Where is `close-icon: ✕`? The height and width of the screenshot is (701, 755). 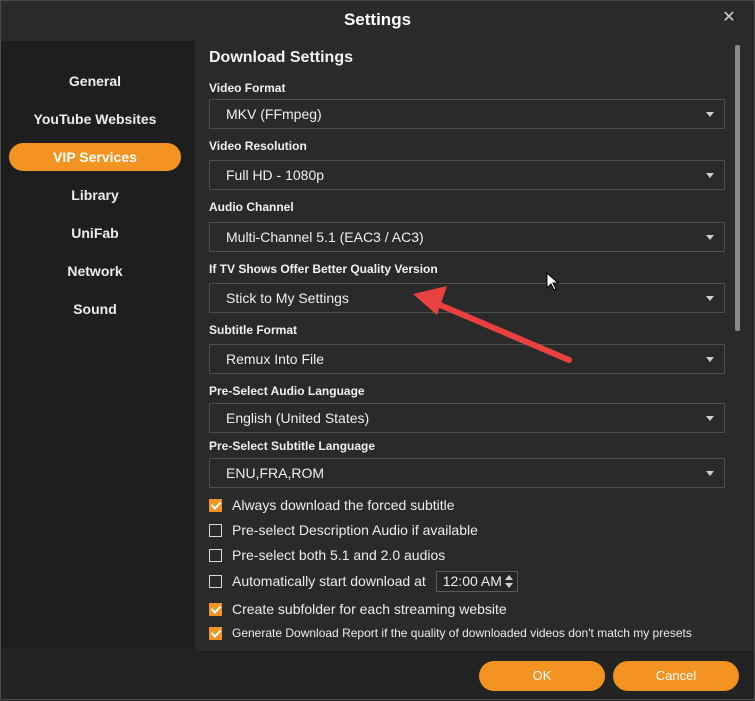 close-icon: ✕ is located at coordinates (729, 18).